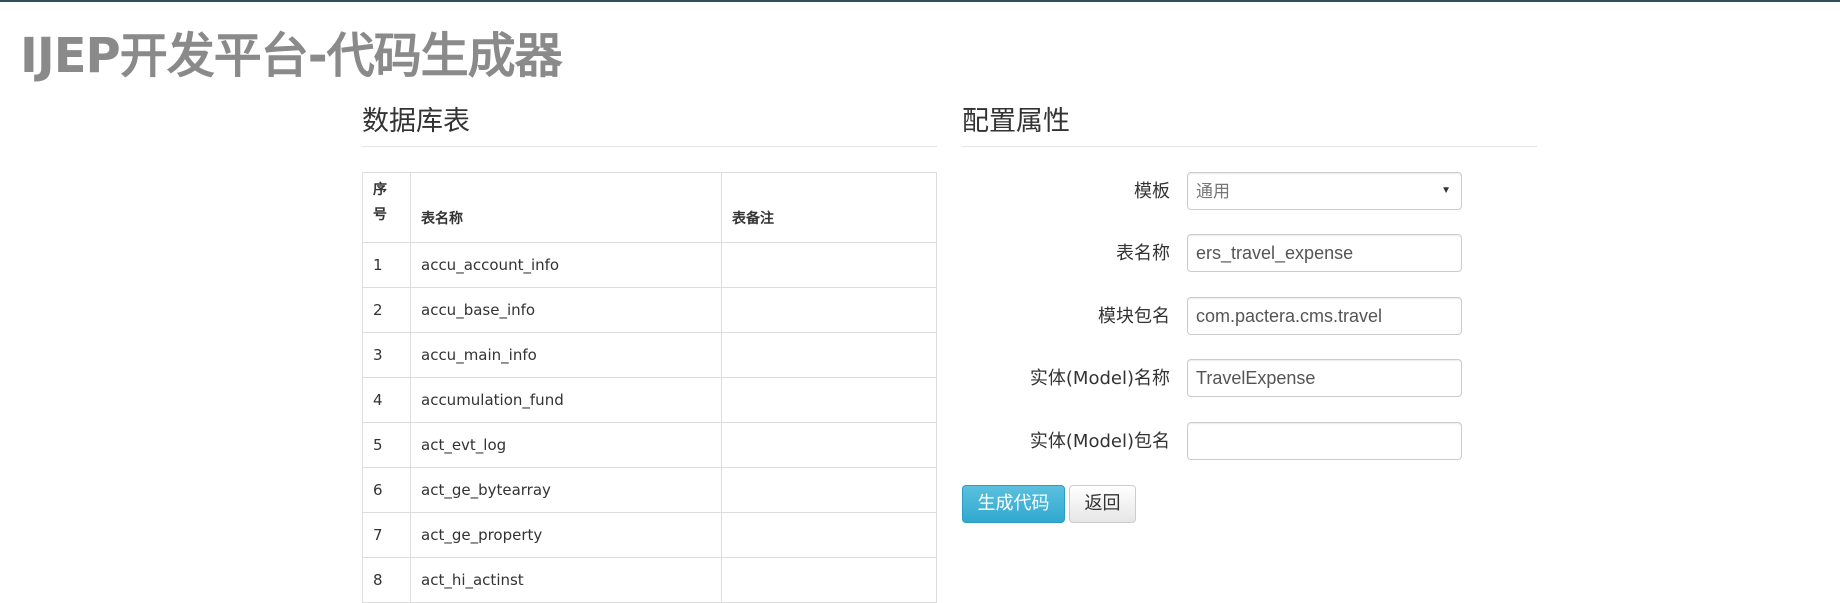  I want to click on model-package-label: 实体(Model)包名, so click(1099, 441).